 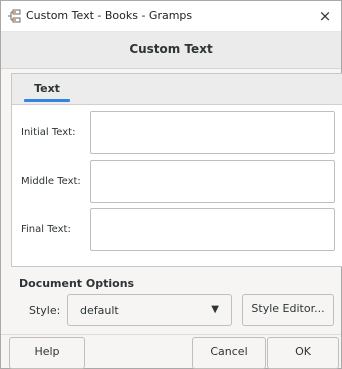 What do you see at coordinates (99, 310) in the screenshot?
I see `style-select-value: default` at bounding box center [99, 310].